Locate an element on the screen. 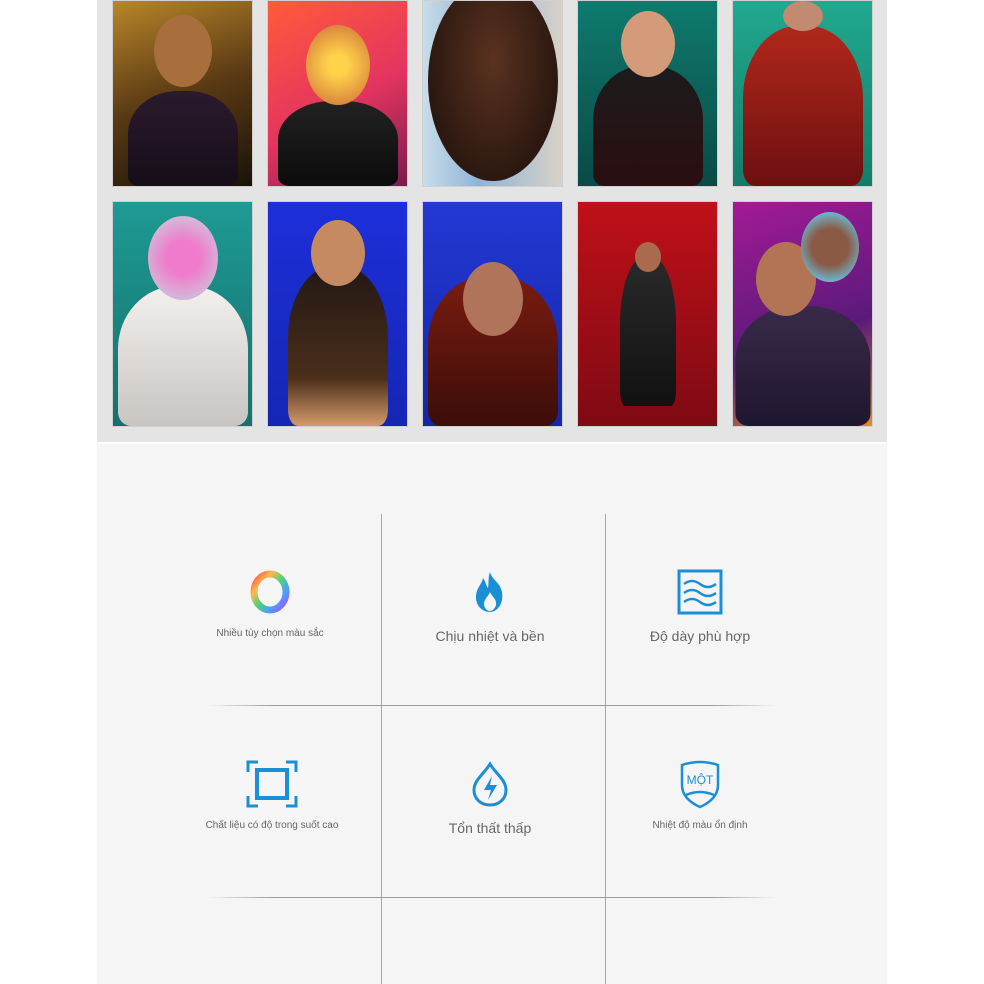 Image resolution: width=984 pixels, height=984 pixels. wave-layers-icon is located at coordinates (700, 592).